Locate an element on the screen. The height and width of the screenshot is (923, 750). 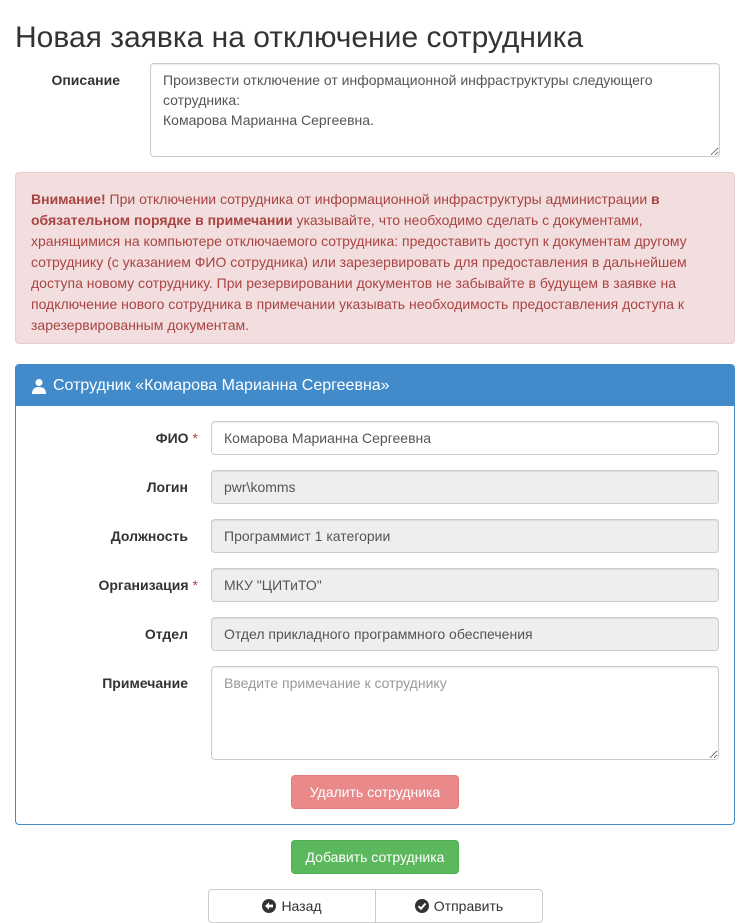
organization-row: Организация * is located at coordinates (375, 585).